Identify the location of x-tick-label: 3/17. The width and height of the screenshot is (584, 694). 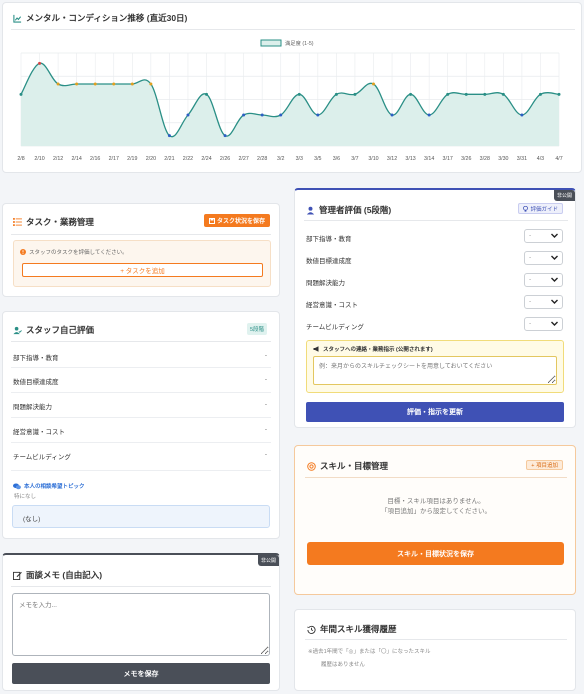
(448, 159).